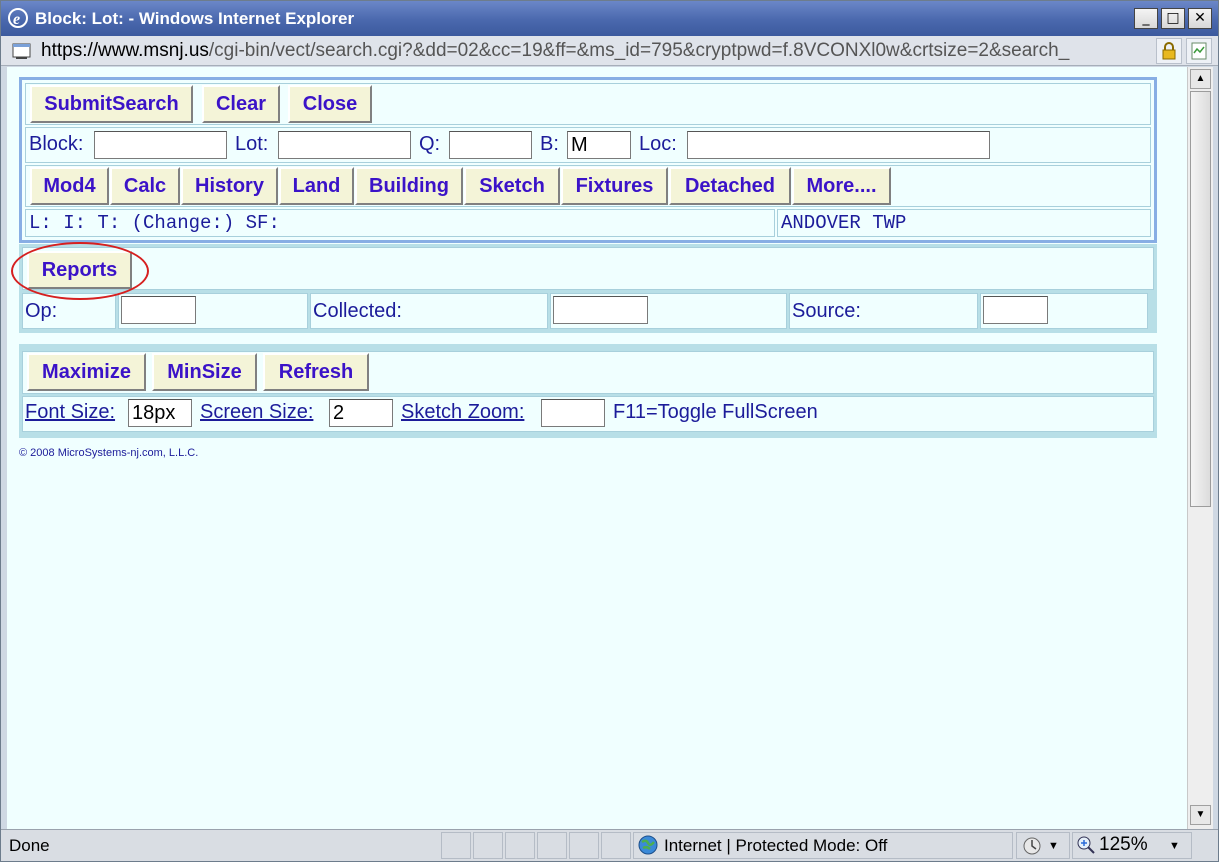 This screenshot has height=862, width=1219. Describe the element at coordinates (658, 144) in the screenshot. I see `loc-label: Loc:` at that location.